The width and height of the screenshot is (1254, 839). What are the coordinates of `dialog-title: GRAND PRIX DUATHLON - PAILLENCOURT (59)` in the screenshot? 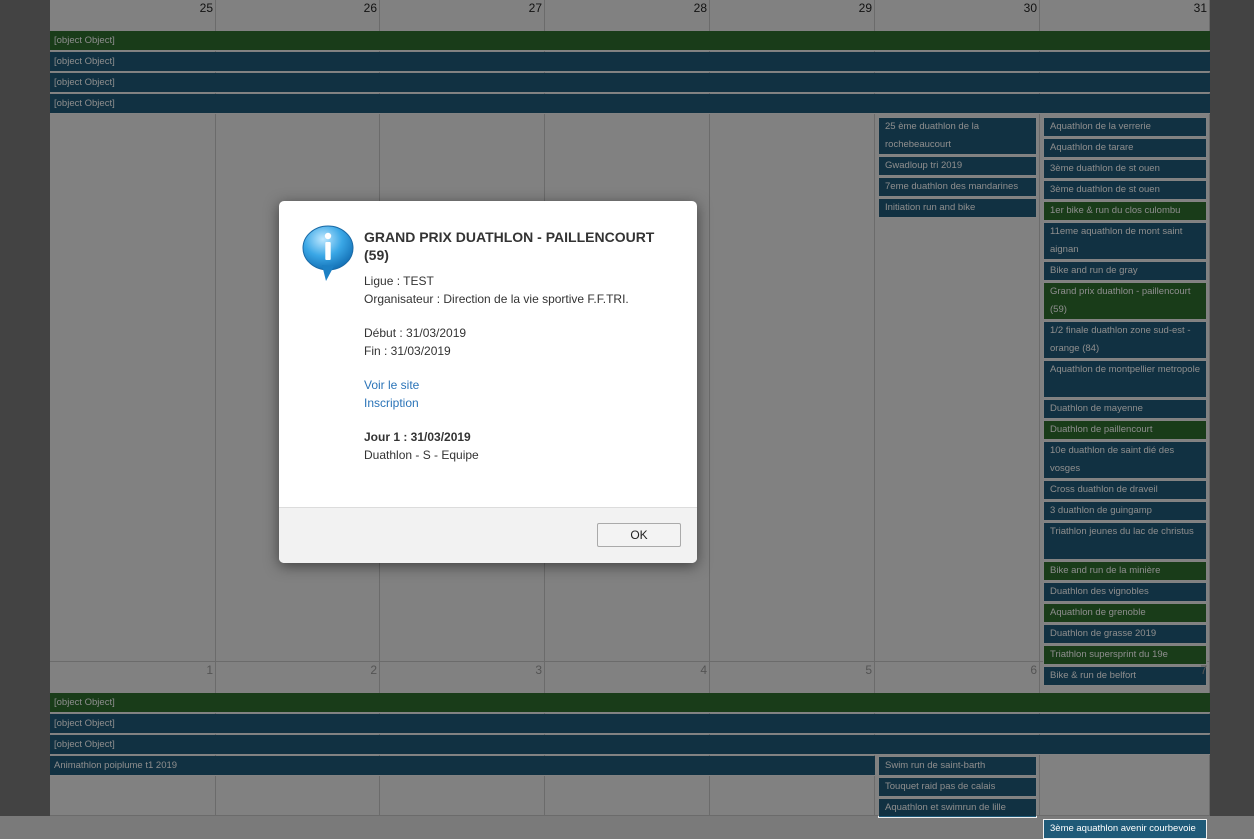 It's located at (509, 246).